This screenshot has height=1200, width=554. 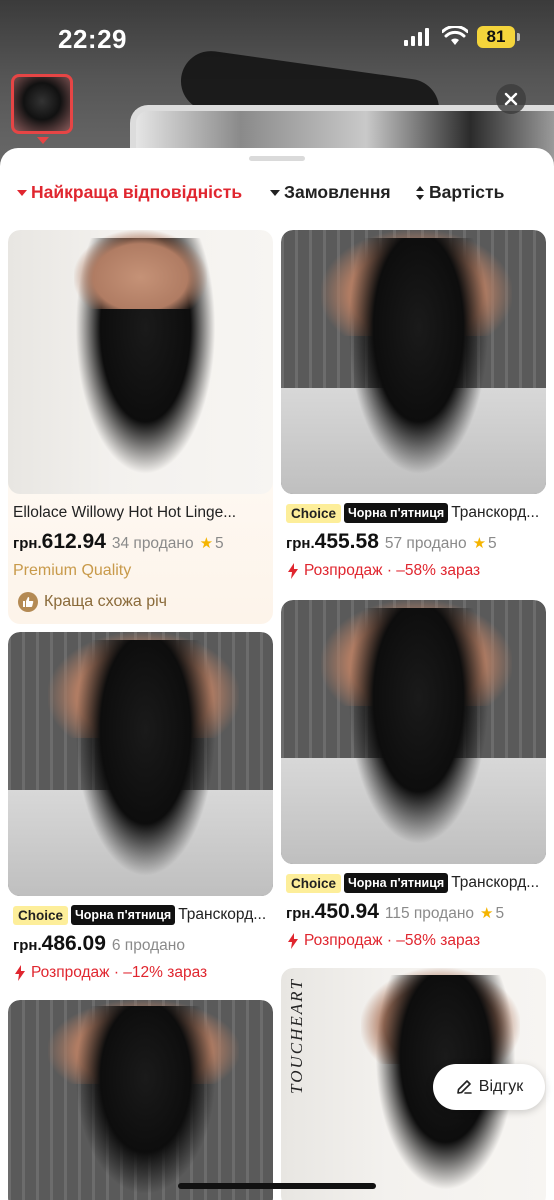 What do you see at coordinates (119, 972) in the screenshot?
I see `sale-text: Розпродаж · –12% зараз` at bounding box center [119, 972].